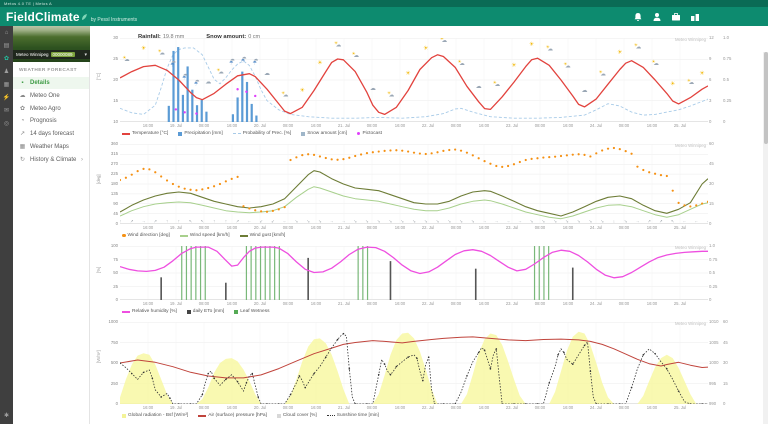 Image resolution: width=768 pixels, height=424 pixels. I want to click on y-tick-label: 50, so click(115, 272).